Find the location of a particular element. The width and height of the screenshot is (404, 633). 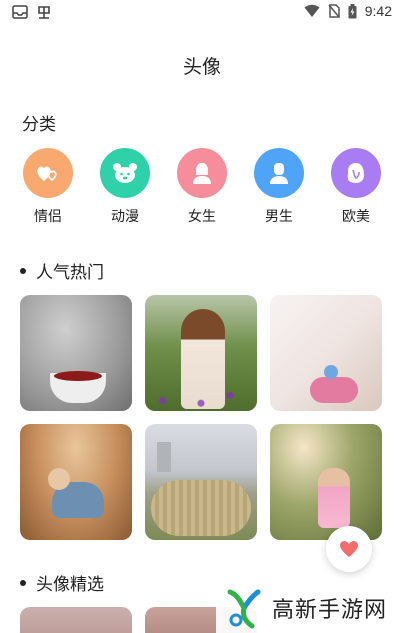

favorites-button is located at coordinates (349, 549).